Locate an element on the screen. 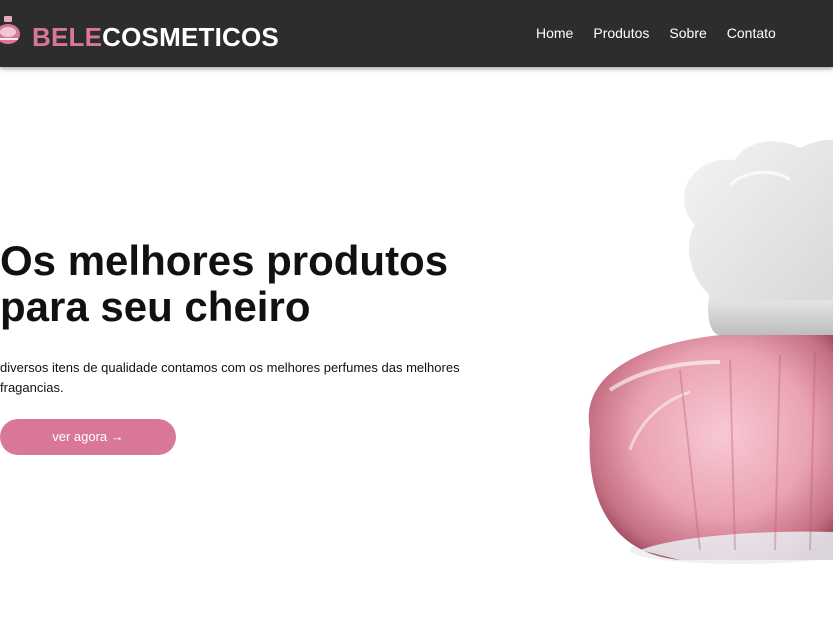 The height and width of the screenshot is (625, 833). brand-part-1: BELE is located at coordinates (67, 37).